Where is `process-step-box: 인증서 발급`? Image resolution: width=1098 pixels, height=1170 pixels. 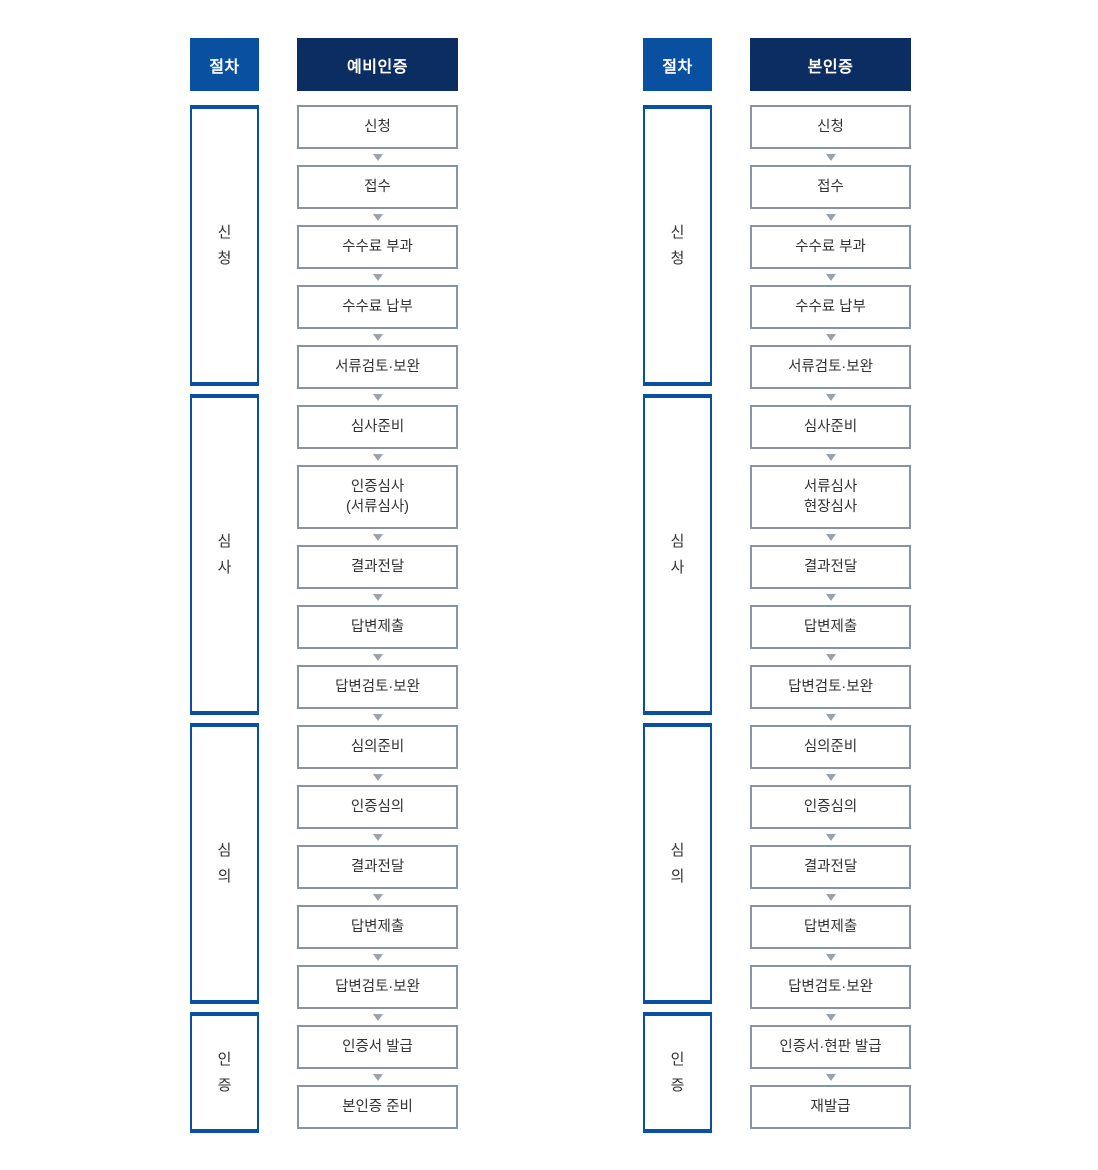
process-step-box: 인증서 발급 is located at coordinates (377, 1047).